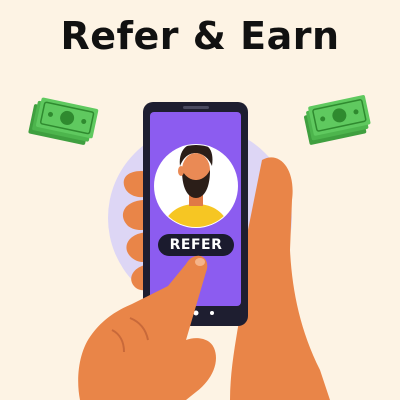  Describe the element at coordinates (212, 313) in the screenshot. I see `nav-recent-dot` at that location.